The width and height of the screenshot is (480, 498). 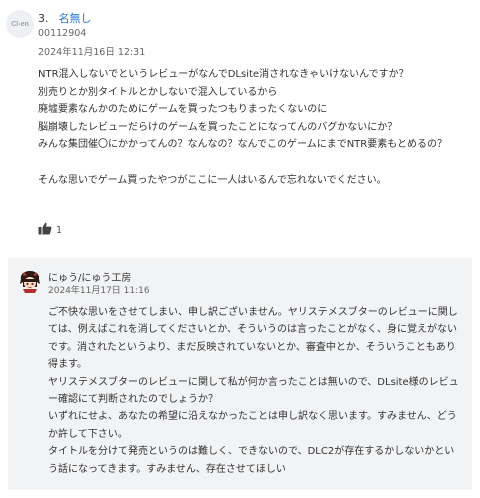 What do you see at coordinates (212, 180) in the screenshot?
I see `comment-line: そんな思いでゲーム買ったやつがここに一人はいるんで忘れないでください。` at bounding box center [212, 180].